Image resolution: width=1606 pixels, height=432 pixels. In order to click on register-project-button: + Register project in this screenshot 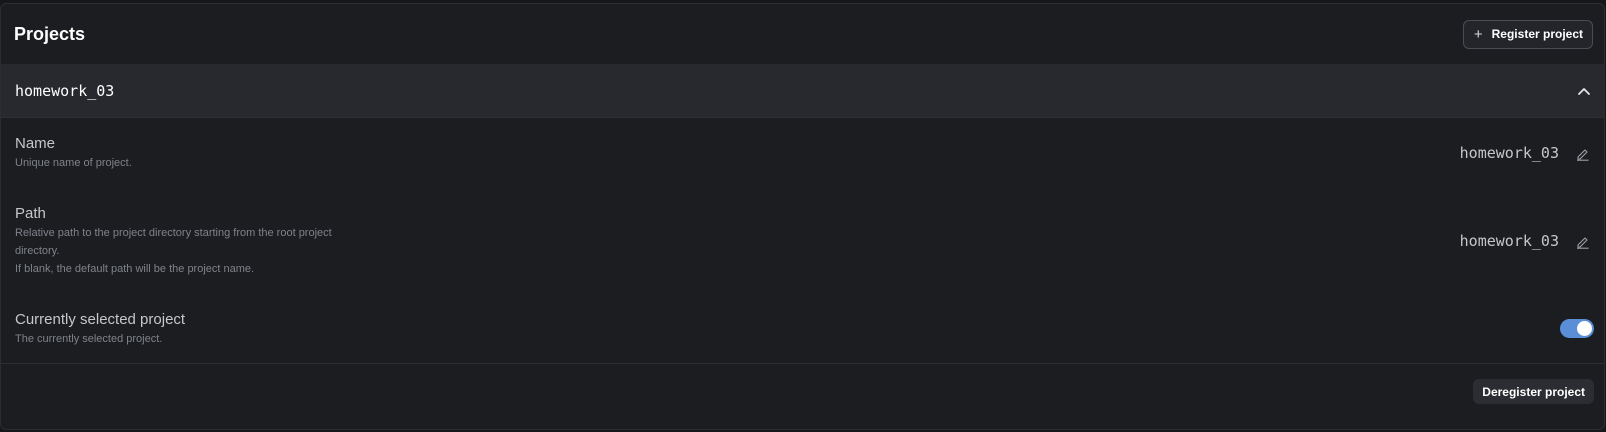, I will do `click(1527, 34)`.